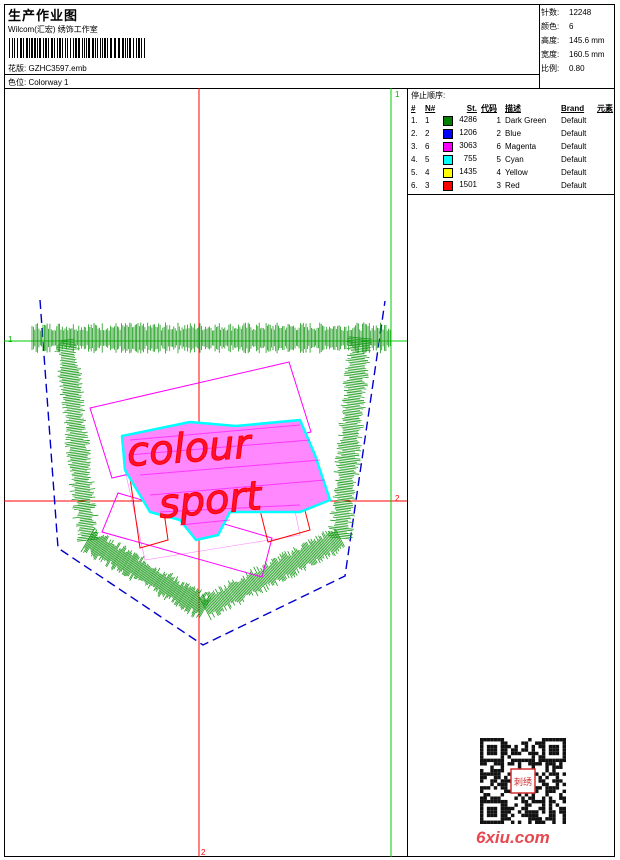  I want to click on design-text-sport: sport, so click(211, 500).